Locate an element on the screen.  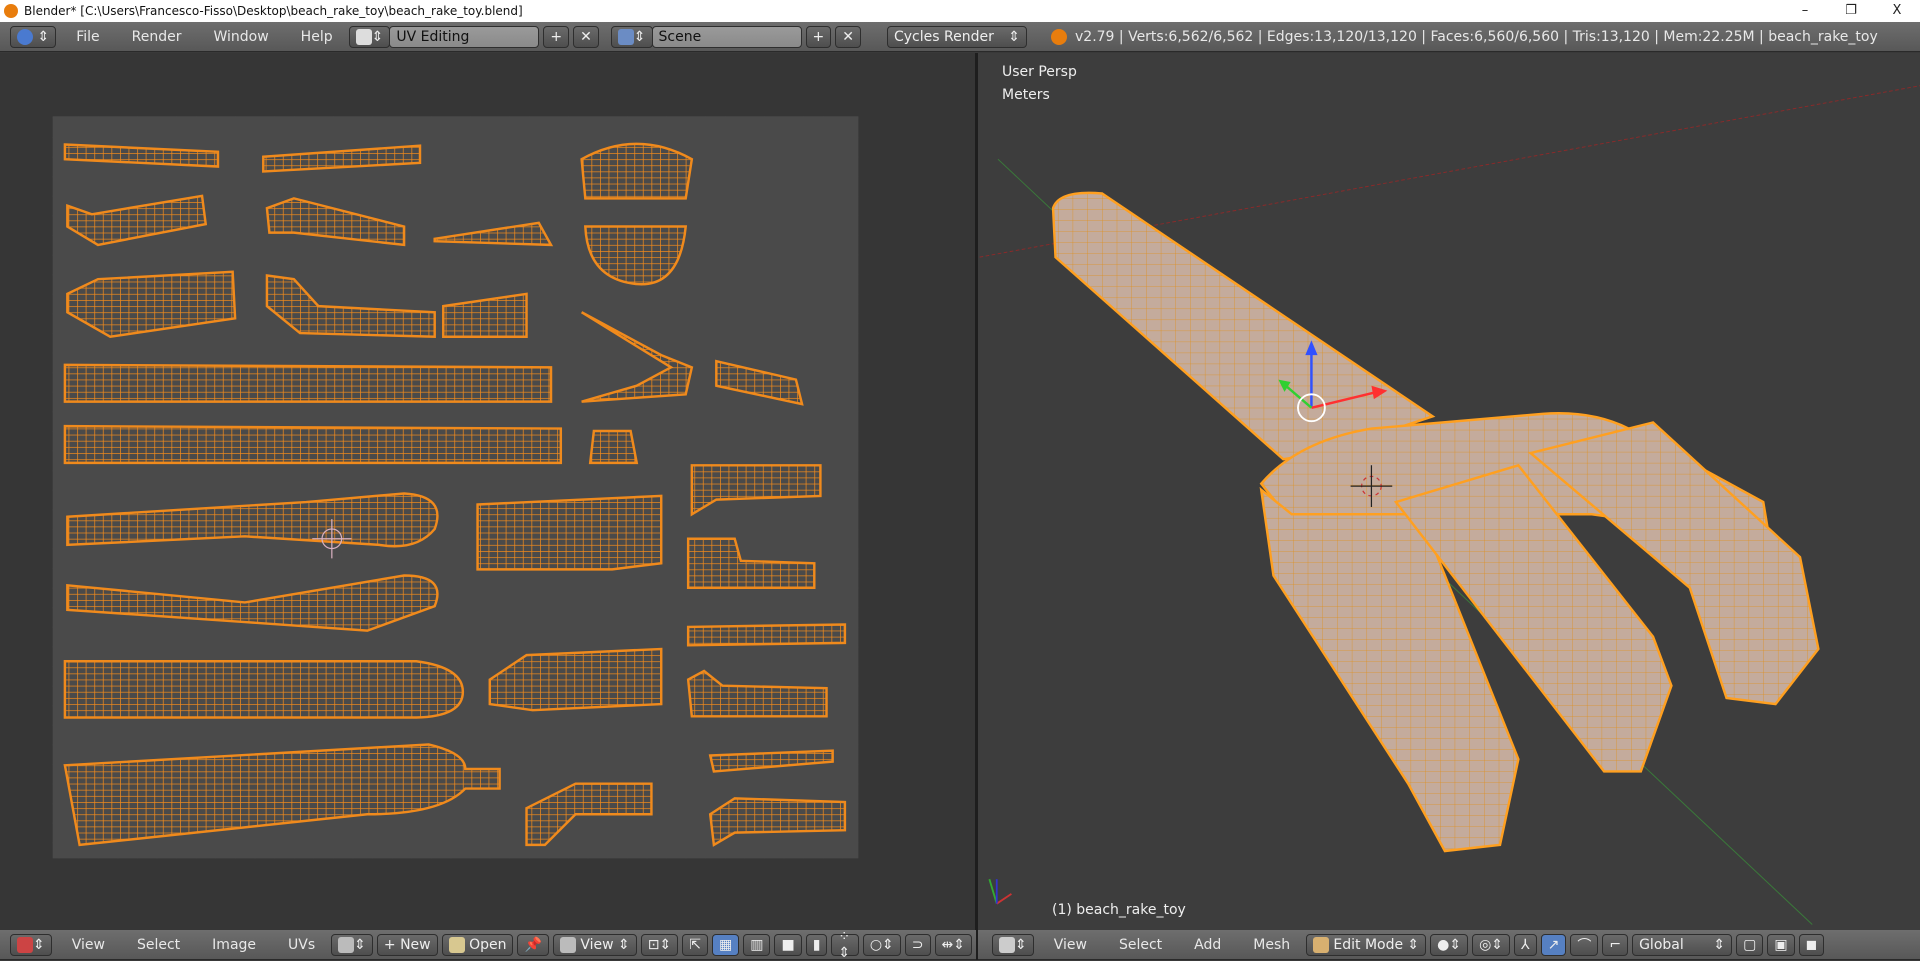
image-browse-button: ⇕ is located at coordinates (352, 944).